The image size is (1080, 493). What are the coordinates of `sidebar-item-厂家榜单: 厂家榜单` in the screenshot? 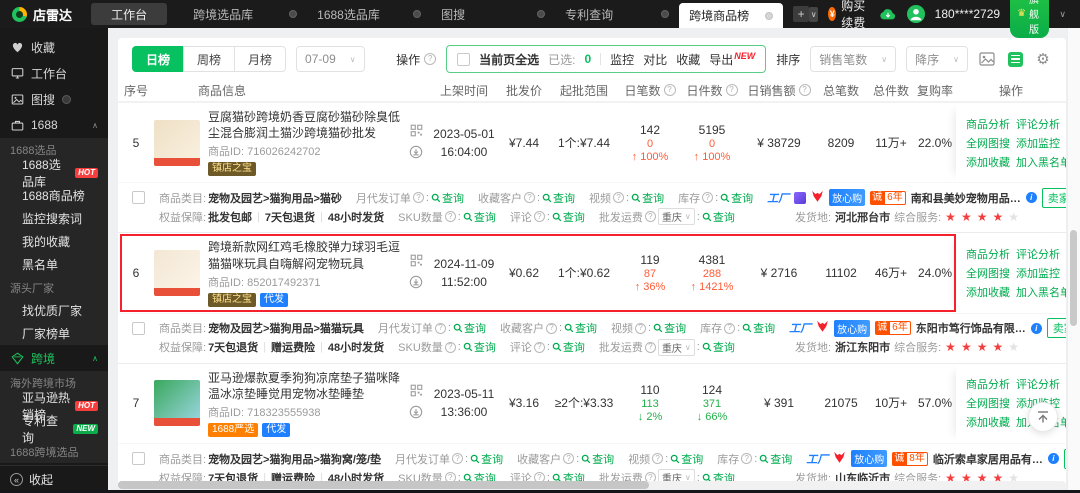 It's located at (54, 333).